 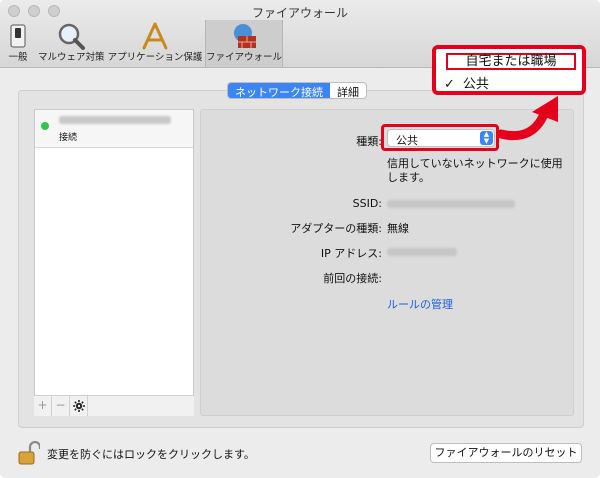 What do you see at coordinates (114, 405) in the screenshot?
I see `list-toolbar: + −` at bounding box center [114, 405].